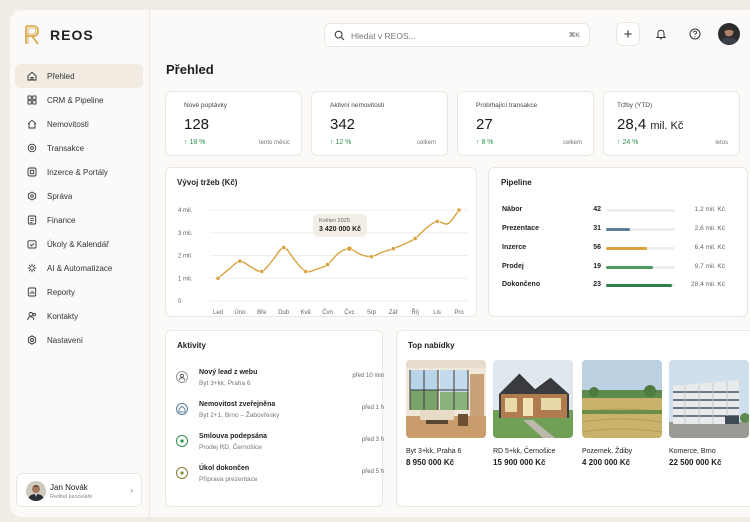  What do you see at coordinates (32, 124) in the screenshot?
I see `house-icon` at bounding box center [32, 124].